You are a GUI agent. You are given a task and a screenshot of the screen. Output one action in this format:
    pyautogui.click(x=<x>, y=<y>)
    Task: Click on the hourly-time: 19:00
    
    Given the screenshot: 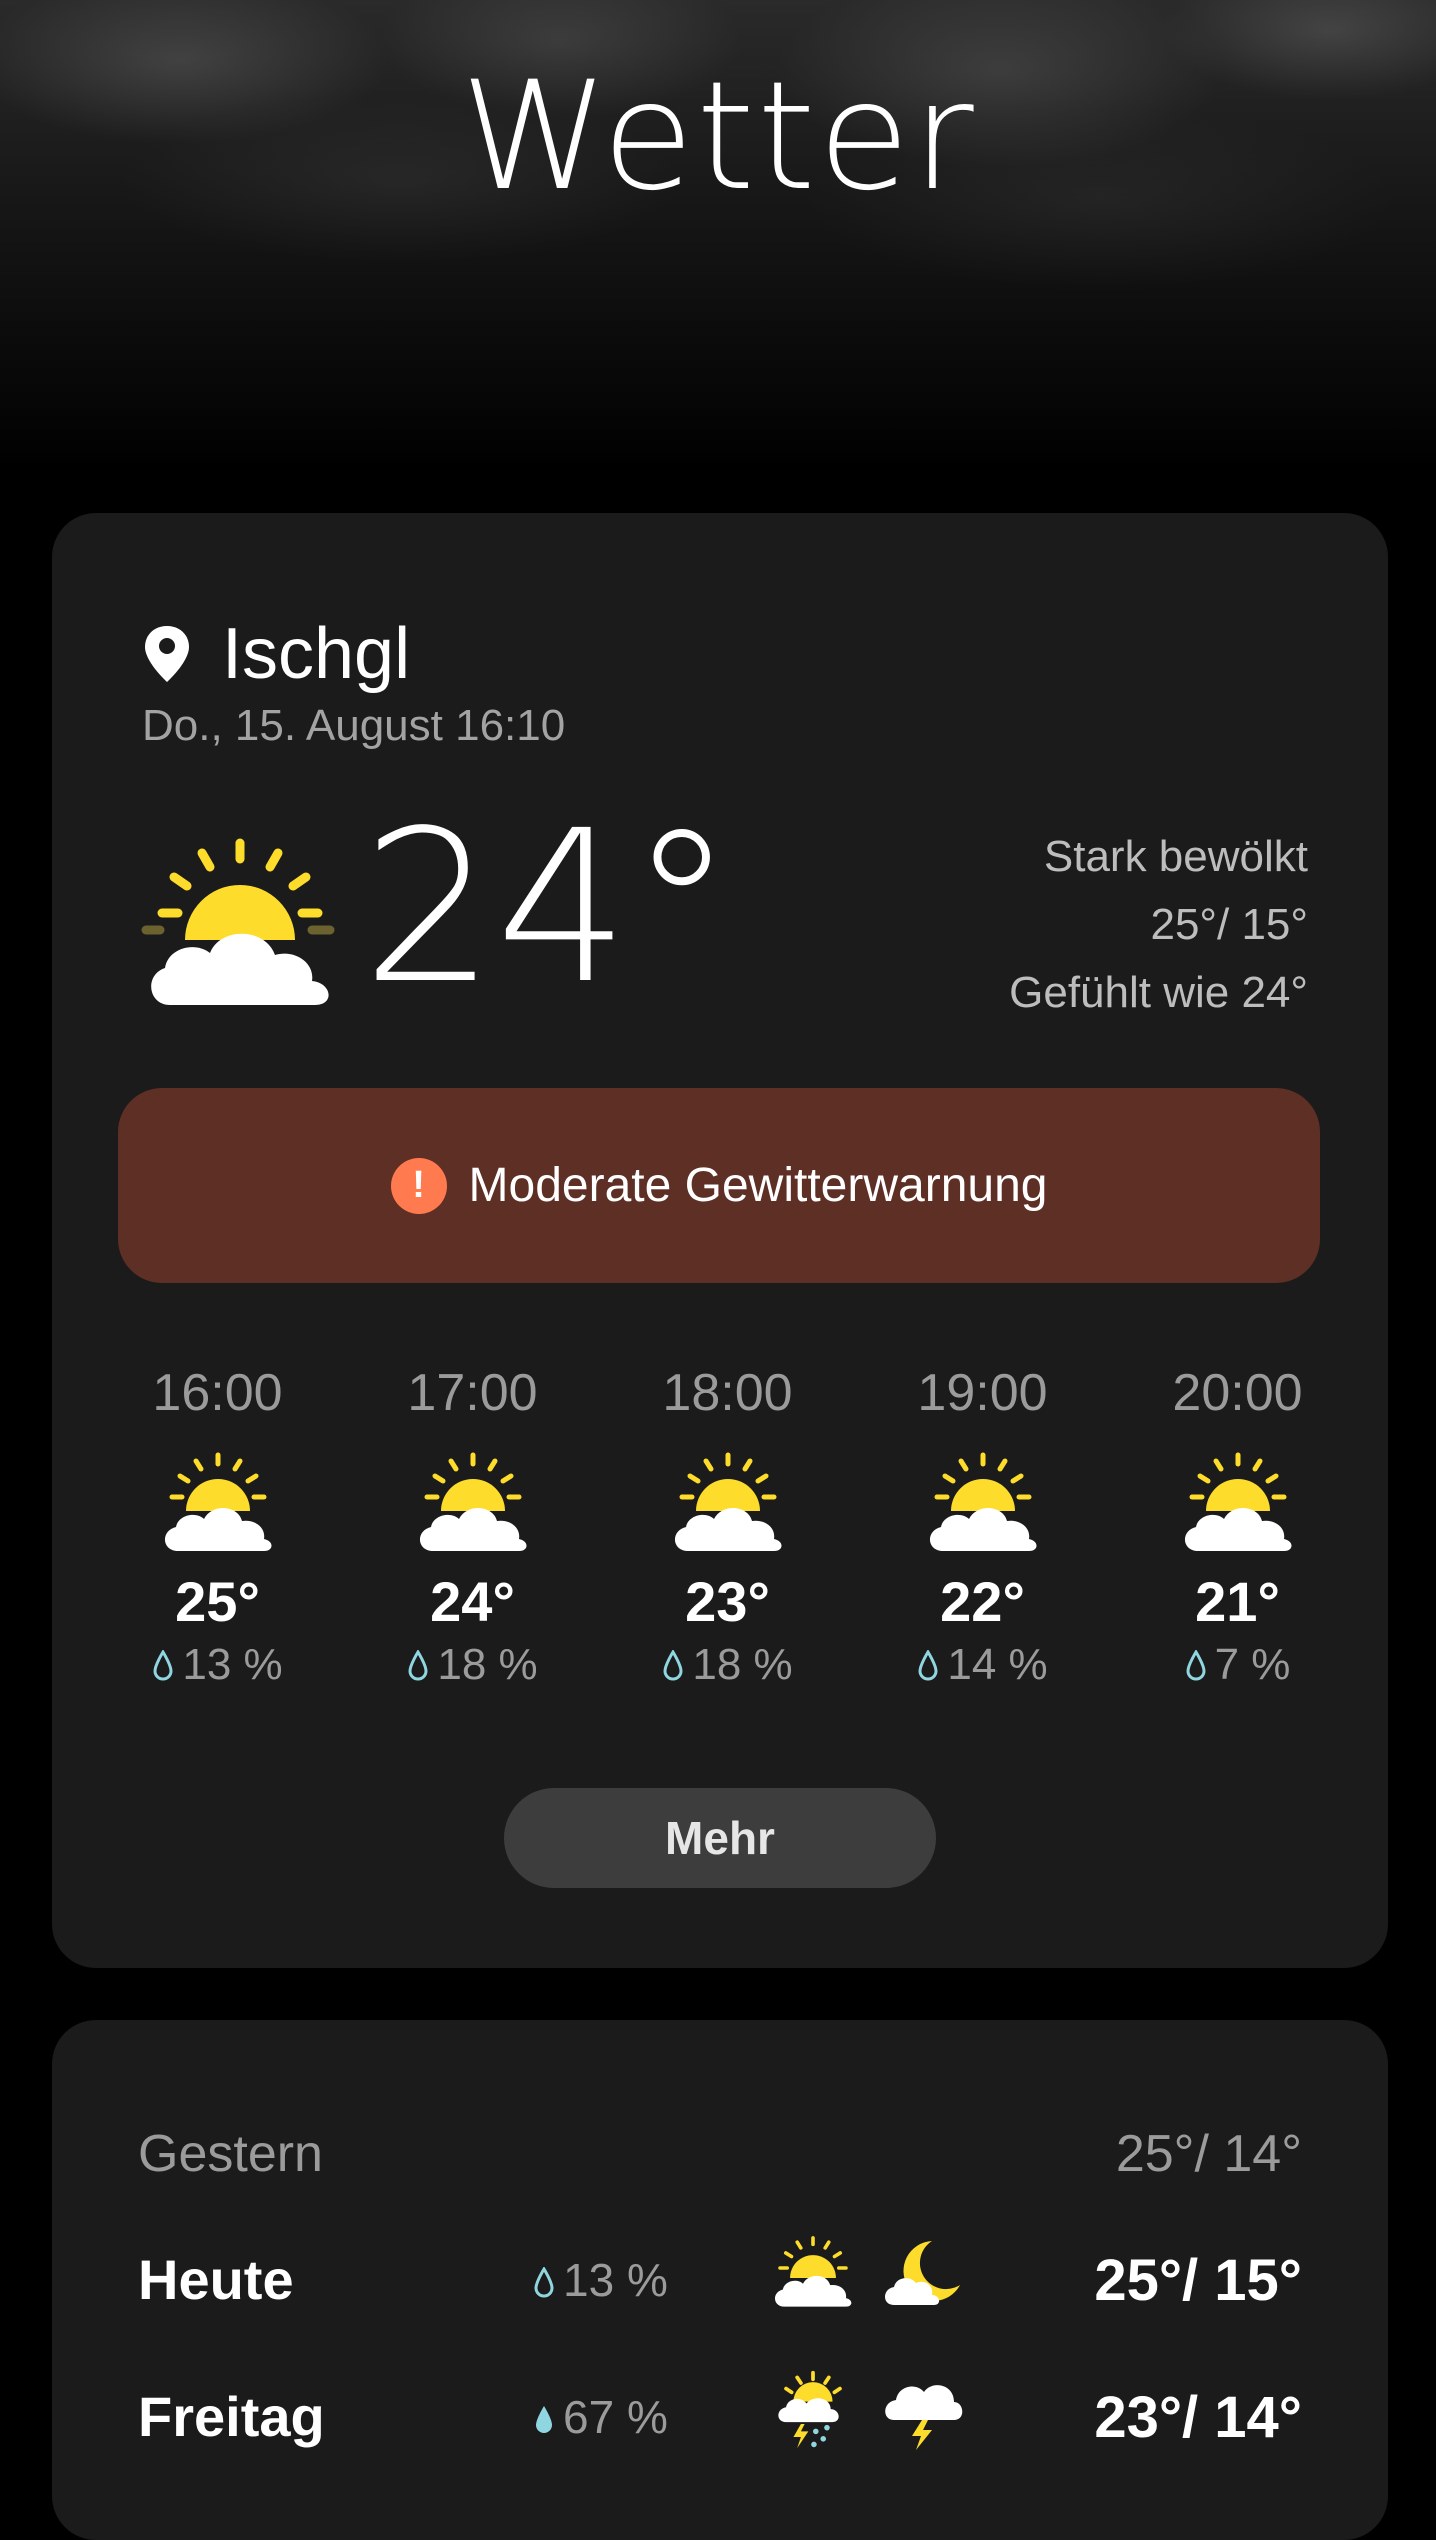 What is the action you would take?
    pyautogui.click(x=982, y=1393)
    